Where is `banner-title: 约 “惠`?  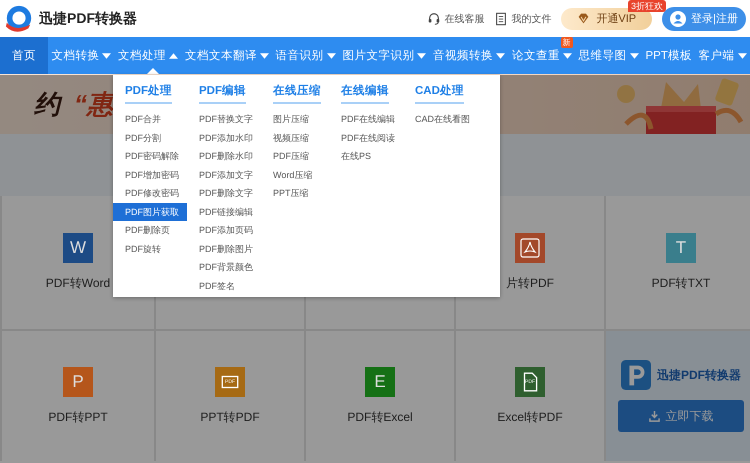 banner-title: 约 “惠 is located at coordinates (73, 104).